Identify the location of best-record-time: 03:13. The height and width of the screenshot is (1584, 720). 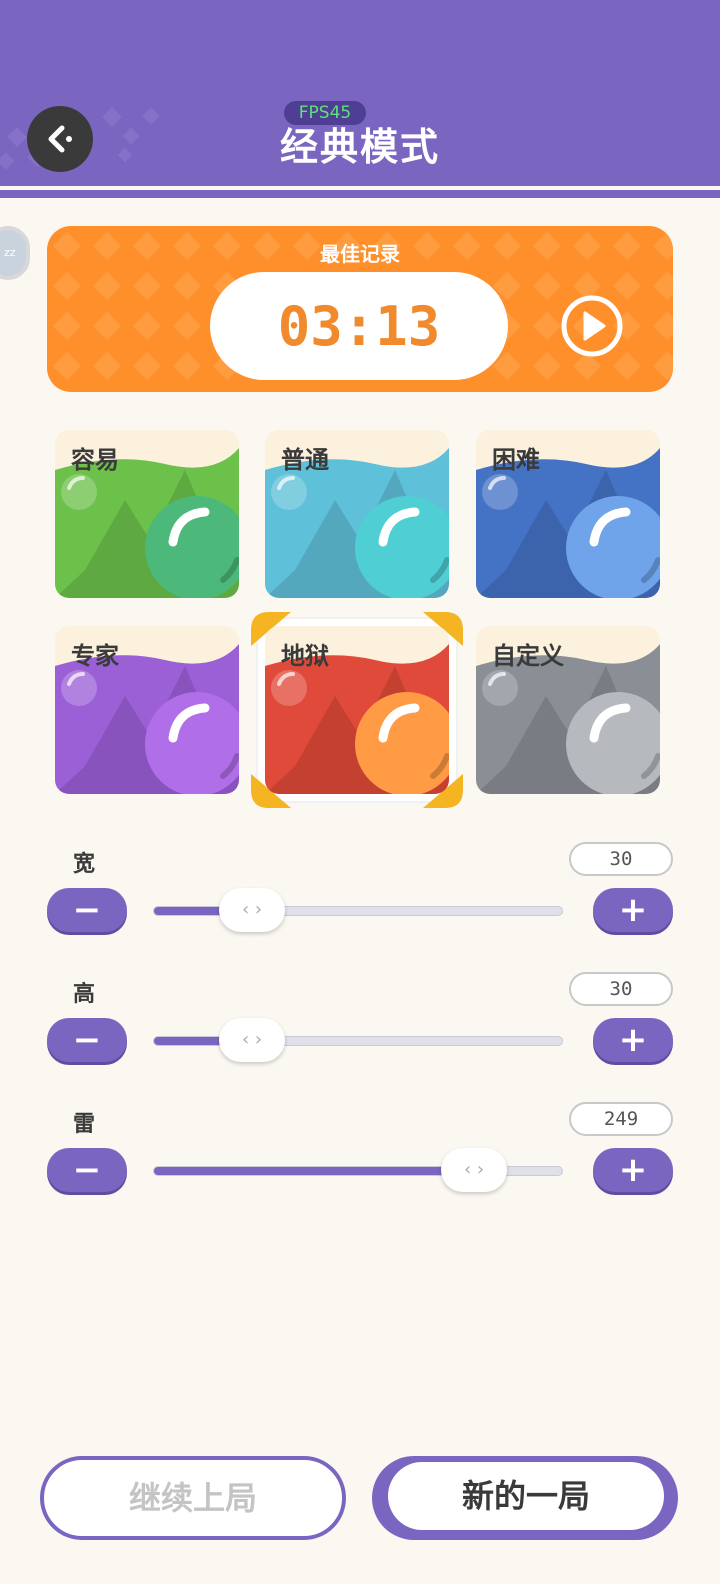
(359, 326).